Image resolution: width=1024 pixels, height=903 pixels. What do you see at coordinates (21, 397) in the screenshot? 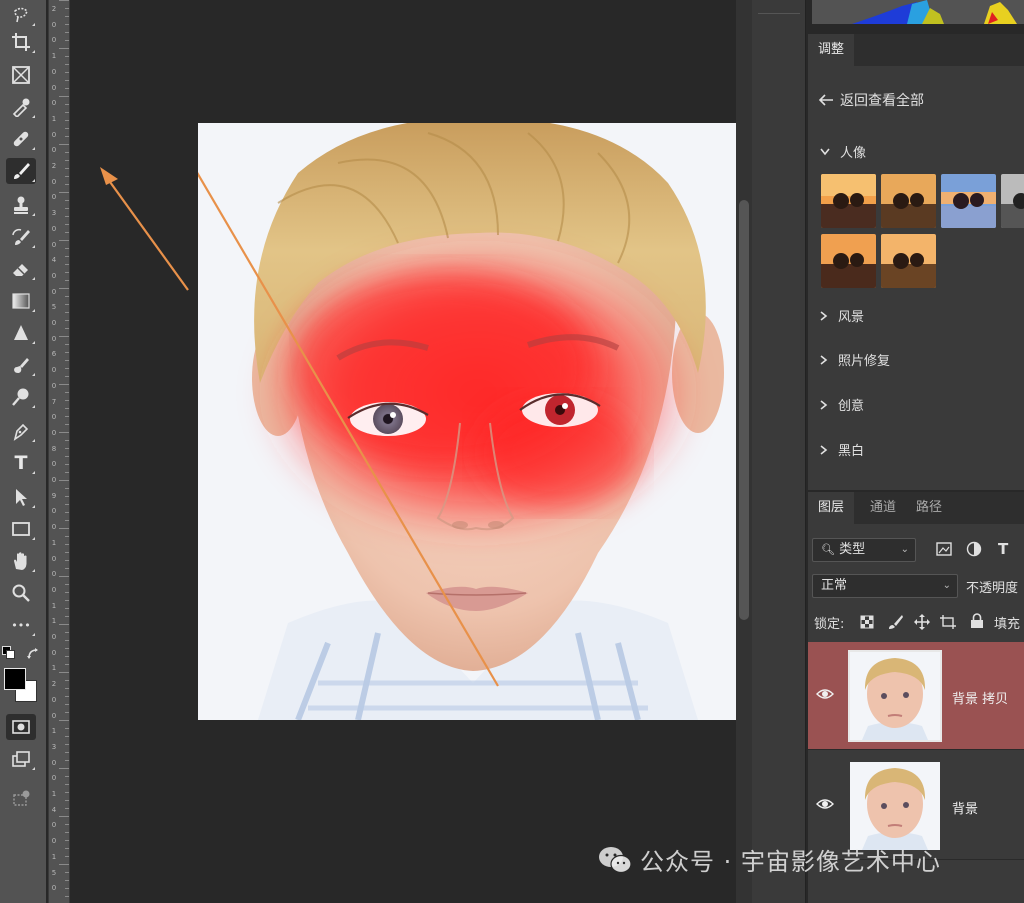
I see `dodge-icon` at bounding box center [21, 397].